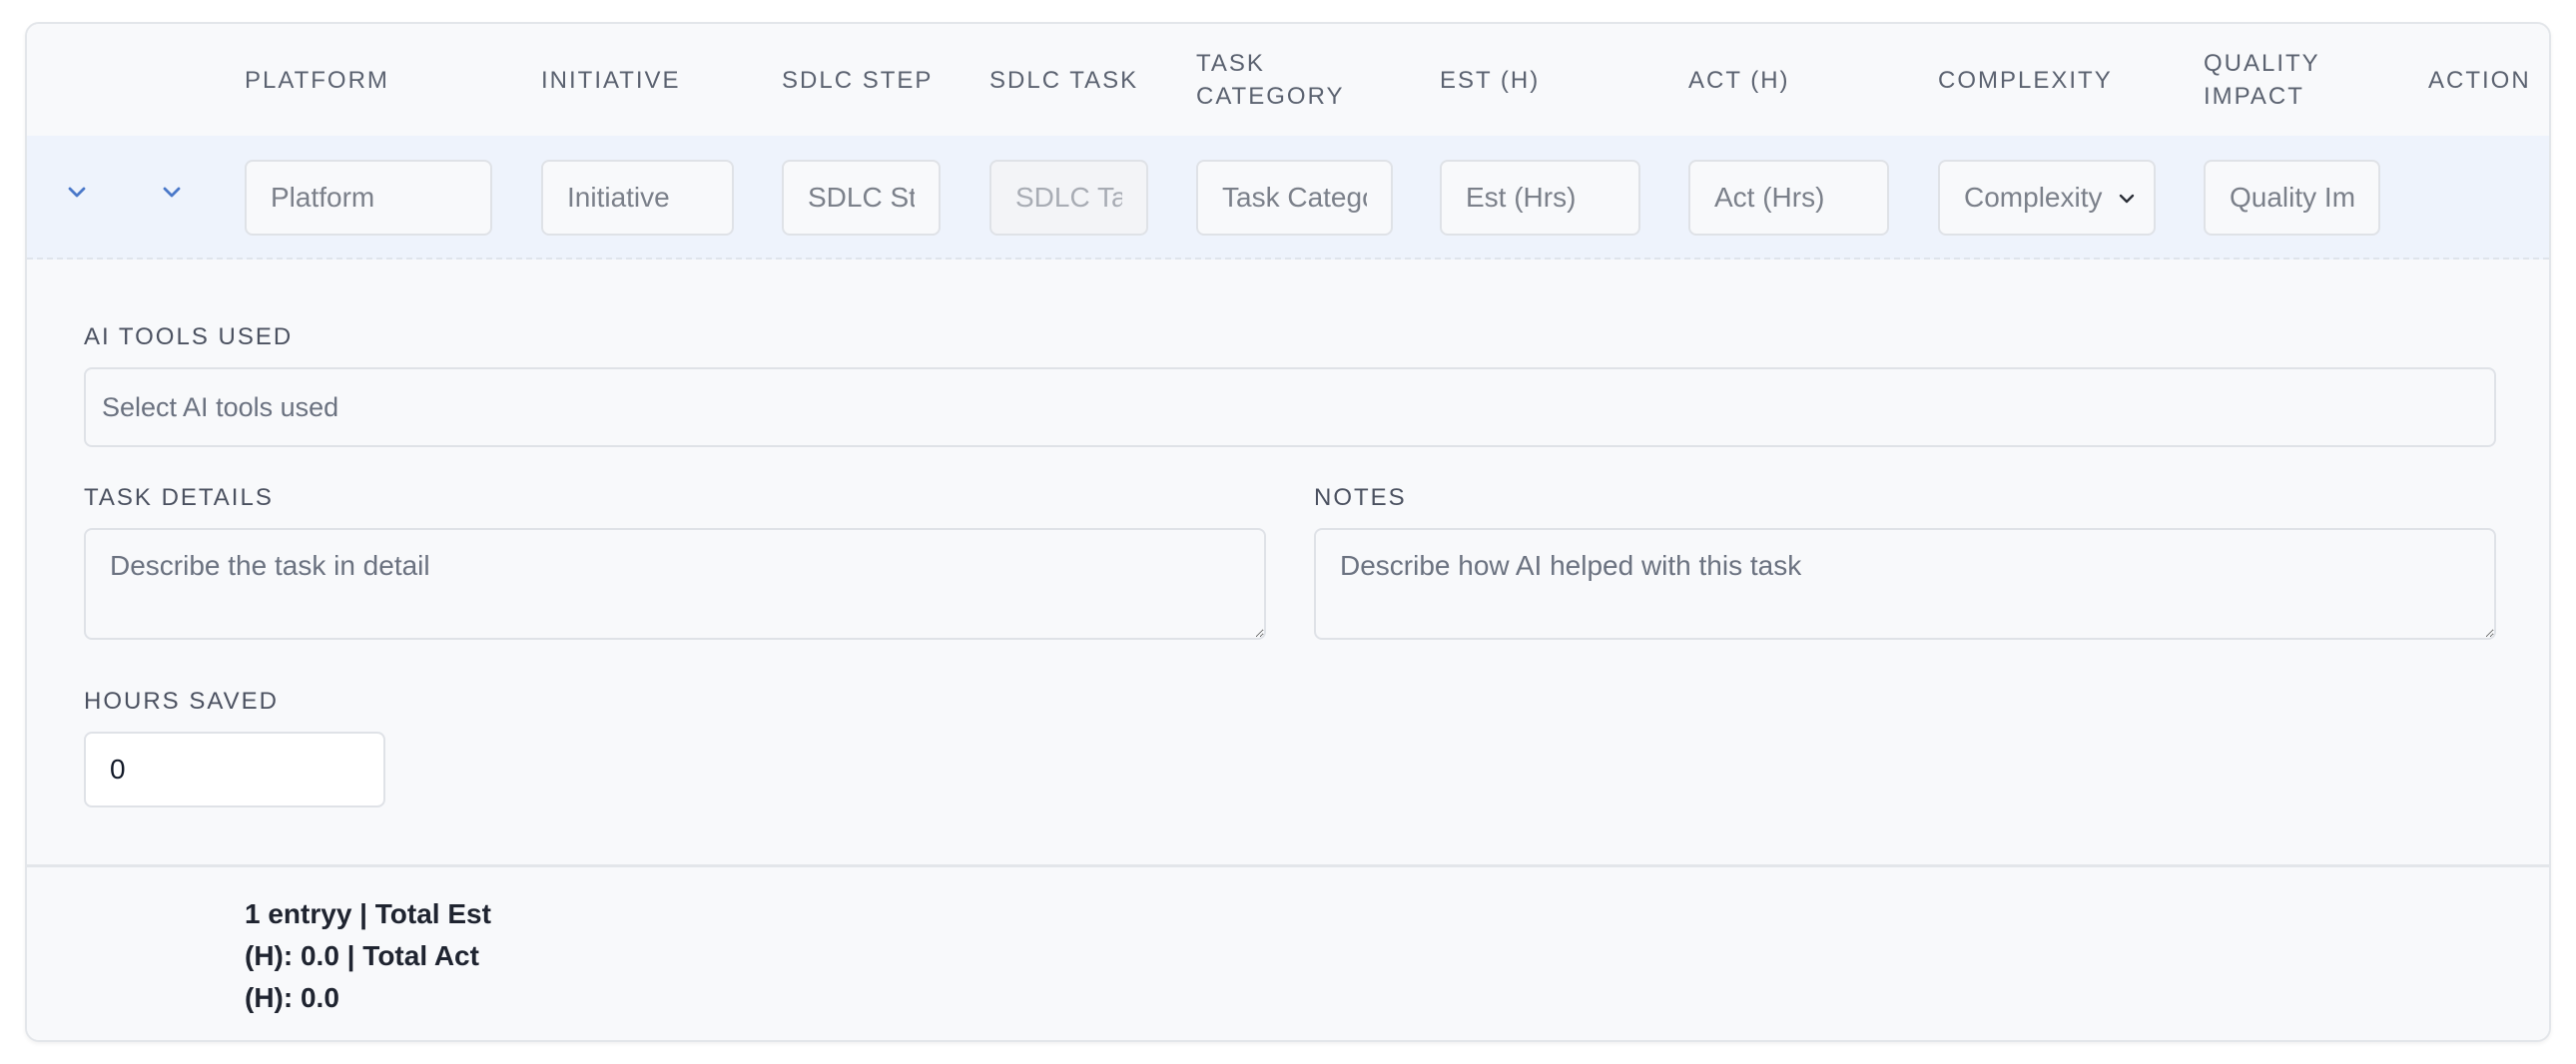 The width and height of the screenshot is (2576, 1064). Describe the element at coordinates (234, 769) in the screenshot. I see `hours-saved-input` at that location.